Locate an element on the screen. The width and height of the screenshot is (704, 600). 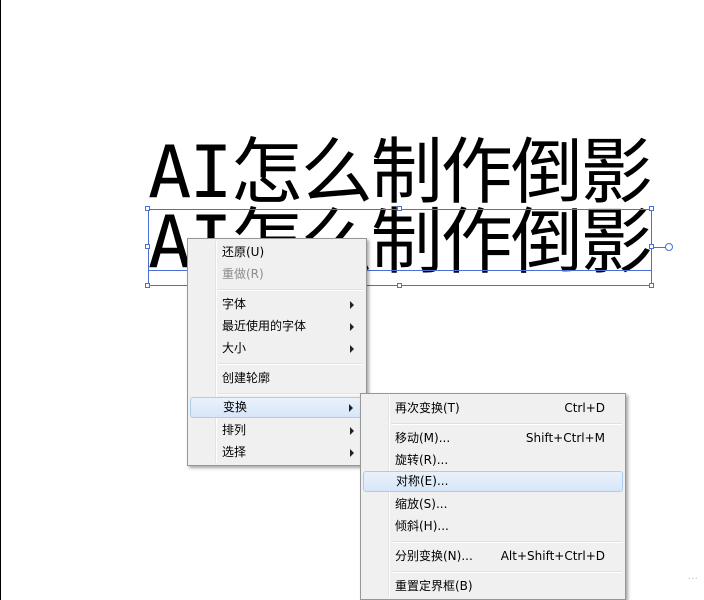
text-outport-handle is located at coordinates (669, 247).